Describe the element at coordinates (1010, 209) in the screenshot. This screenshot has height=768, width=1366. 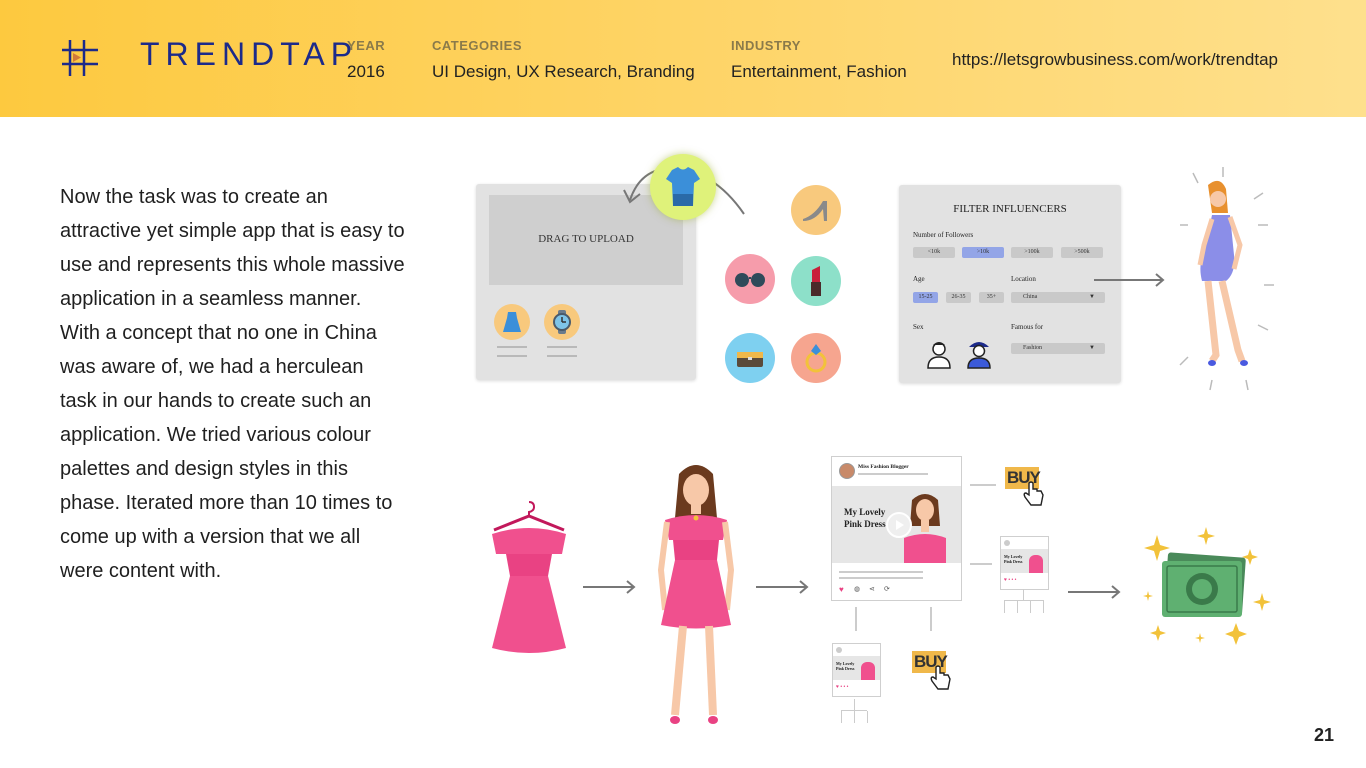
I see `filter-title: FILTER INFLUENCERS` at that location.